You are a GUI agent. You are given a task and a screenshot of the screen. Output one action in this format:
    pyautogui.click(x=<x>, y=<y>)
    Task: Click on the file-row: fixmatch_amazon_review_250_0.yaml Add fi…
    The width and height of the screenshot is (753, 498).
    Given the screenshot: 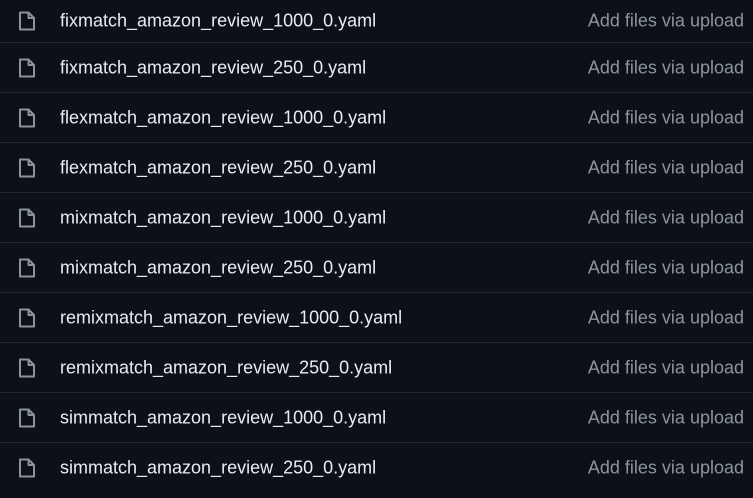 What is the action you would take?
    pyautogui.click(x=376, y=68)
    